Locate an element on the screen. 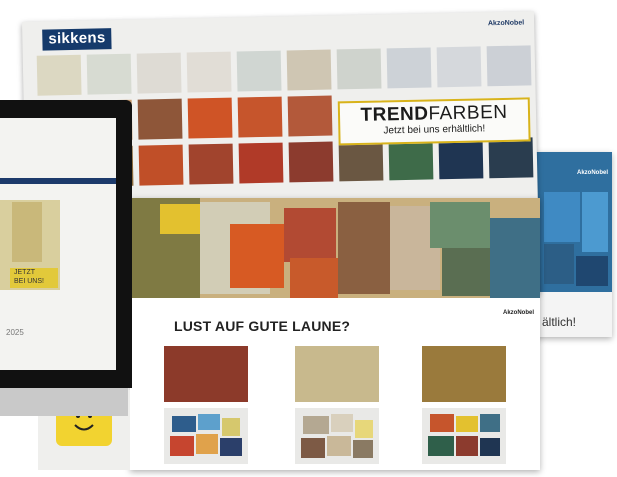  back-flyer: AkzoNobel ältlich! is located at coordinates (574, 244).